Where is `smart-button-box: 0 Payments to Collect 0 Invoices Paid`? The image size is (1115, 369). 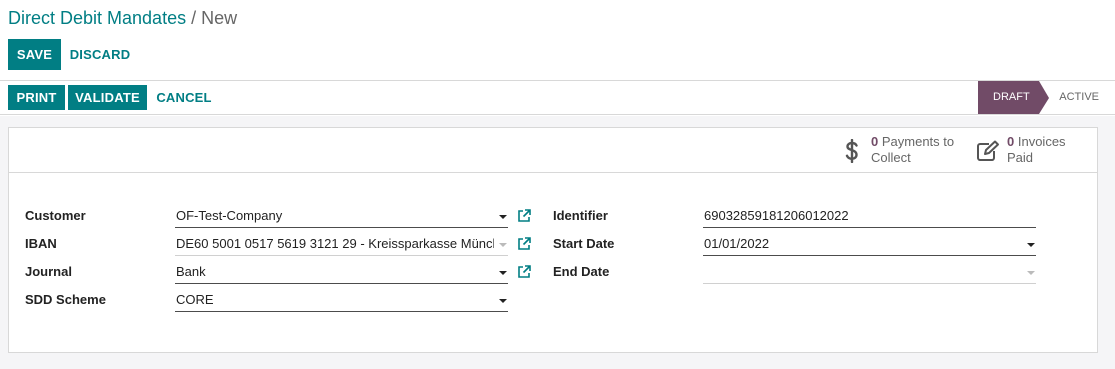
smart-button-box: 0 Payments to Collect 0 Invoices Paid is located at coordinates (553, 150).